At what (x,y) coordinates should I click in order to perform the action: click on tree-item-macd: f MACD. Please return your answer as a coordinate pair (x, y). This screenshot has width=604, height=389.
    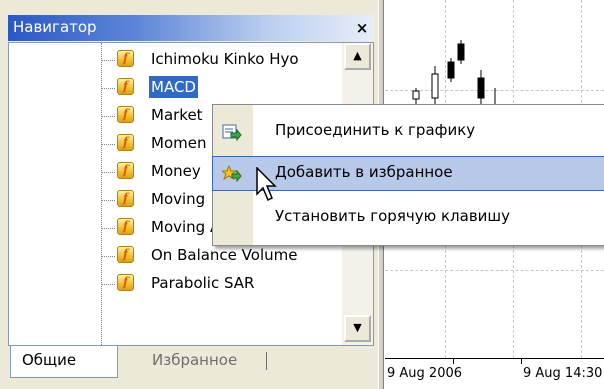
    Looking at the image, I should click on (174, 87).